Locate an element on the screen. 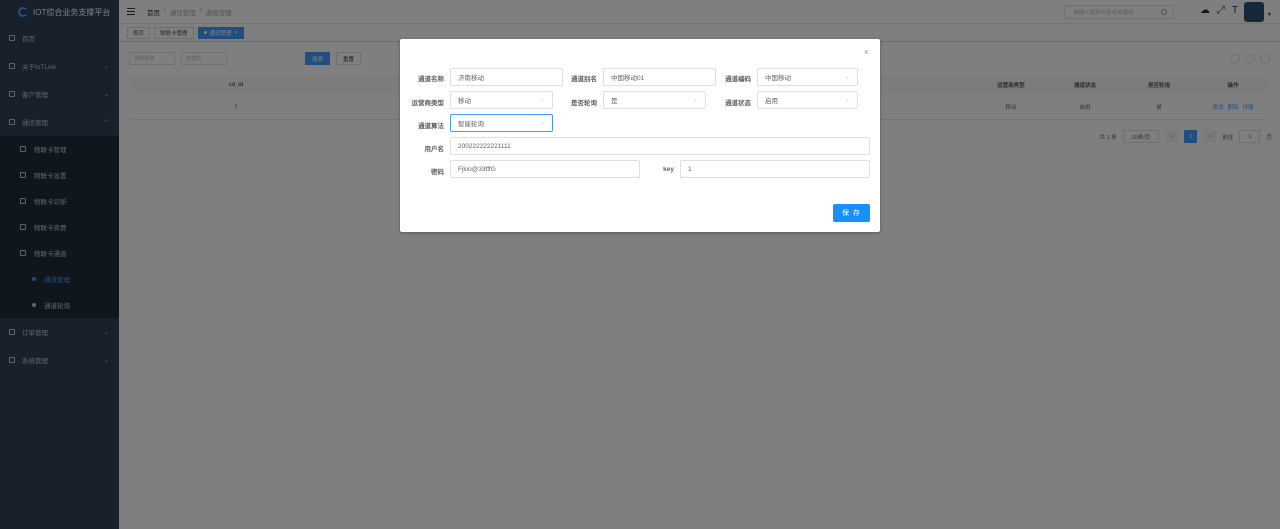 This screenshot has width=1280, height=529. key-label: key is located at coordinates (668, 169).